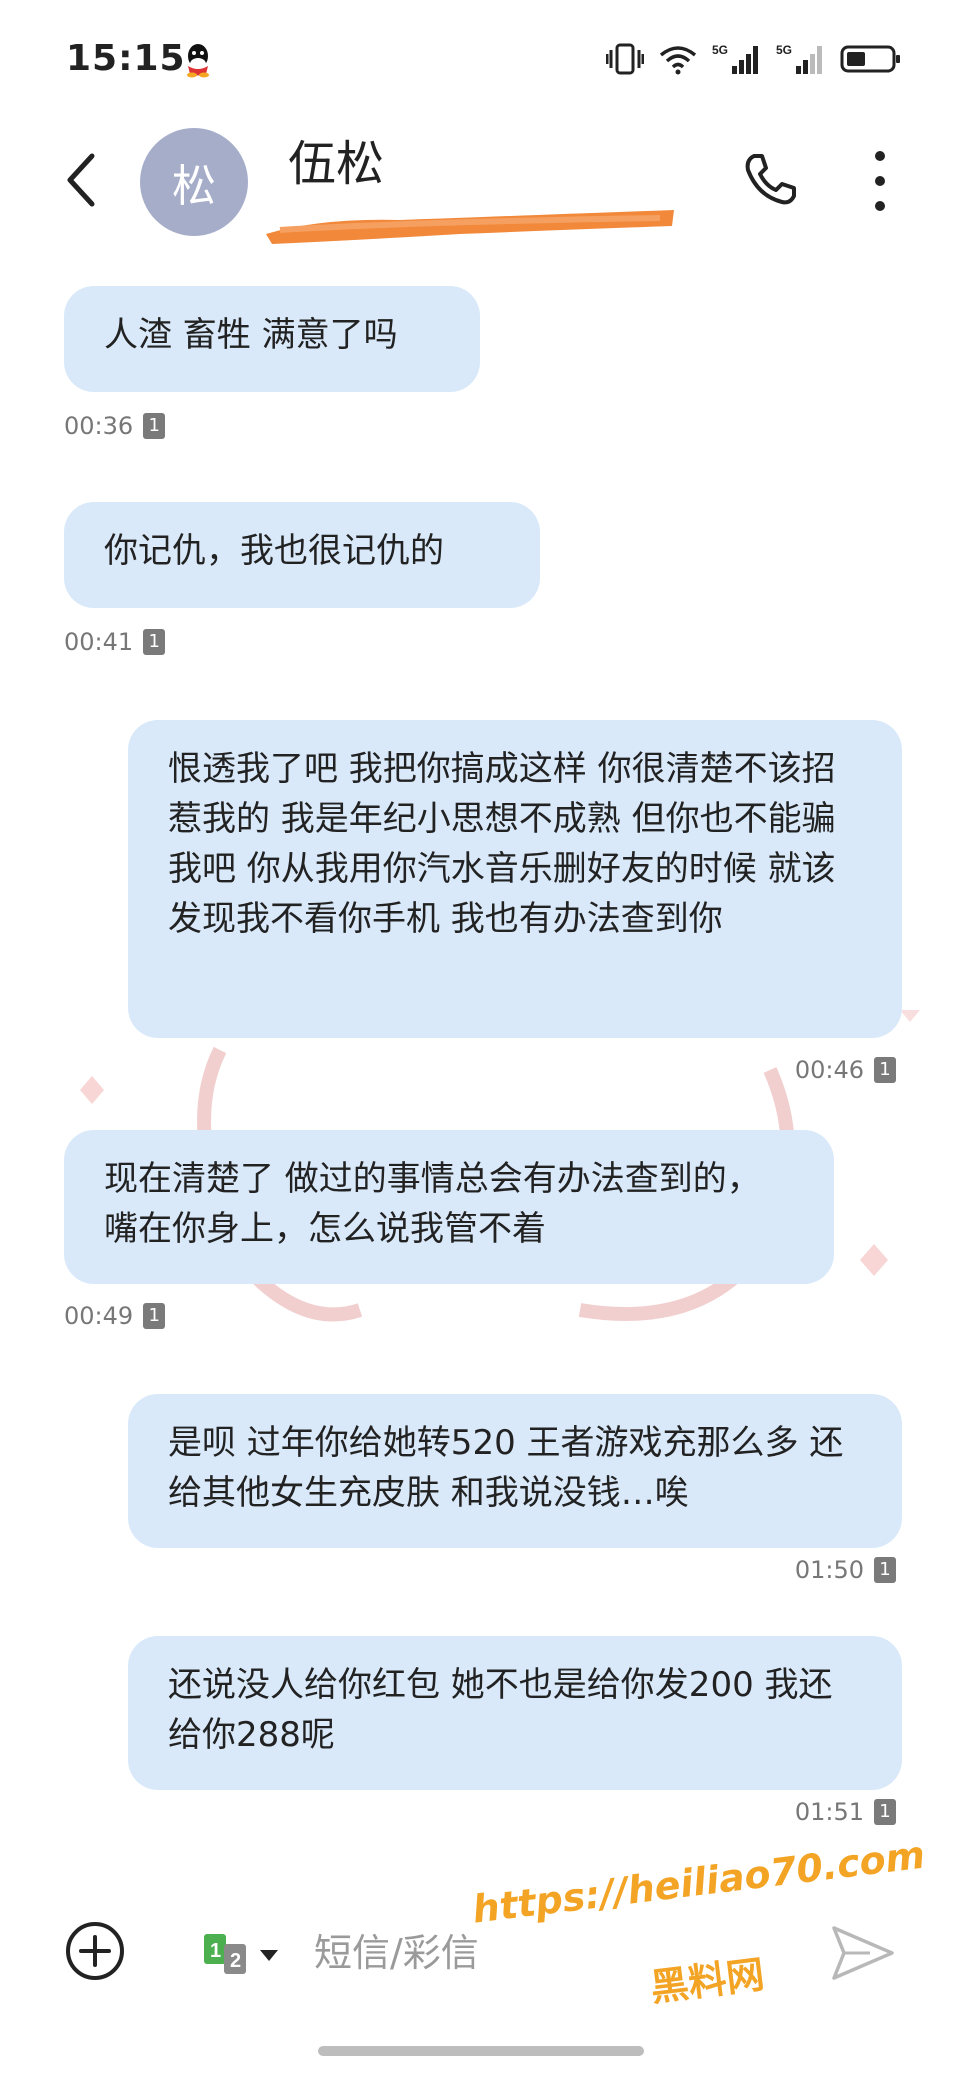  I want to click on qq-notification-icon, so click(198, 61).